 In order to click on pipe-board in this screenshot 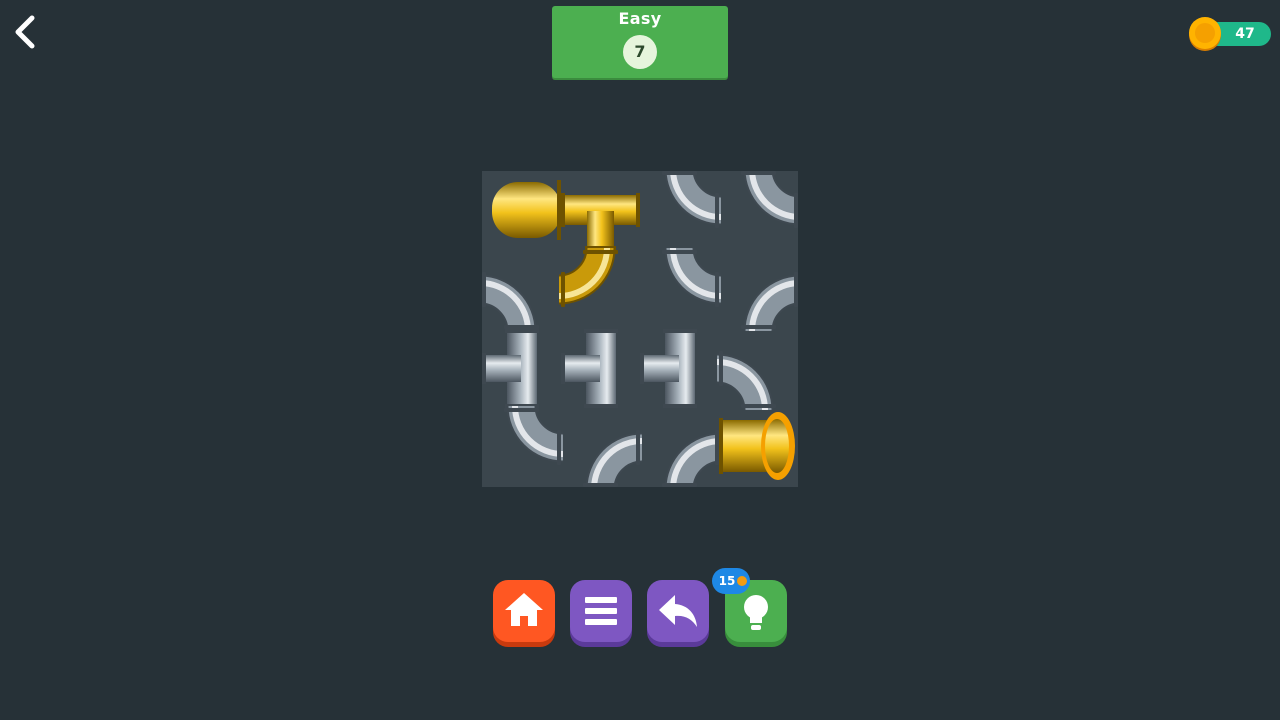, I will do `click(640, 329)`.